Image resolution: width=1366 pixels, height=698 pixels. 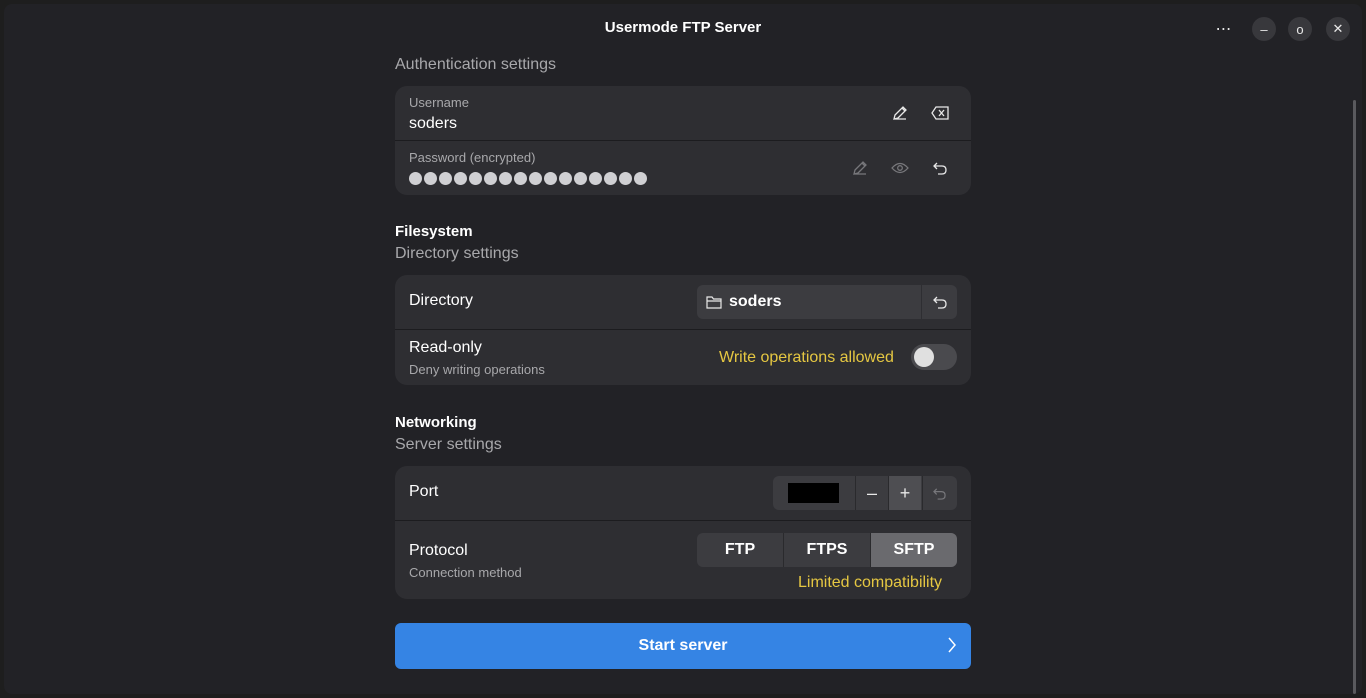 I want to click on folder-icon, so click(x=714, y=302).